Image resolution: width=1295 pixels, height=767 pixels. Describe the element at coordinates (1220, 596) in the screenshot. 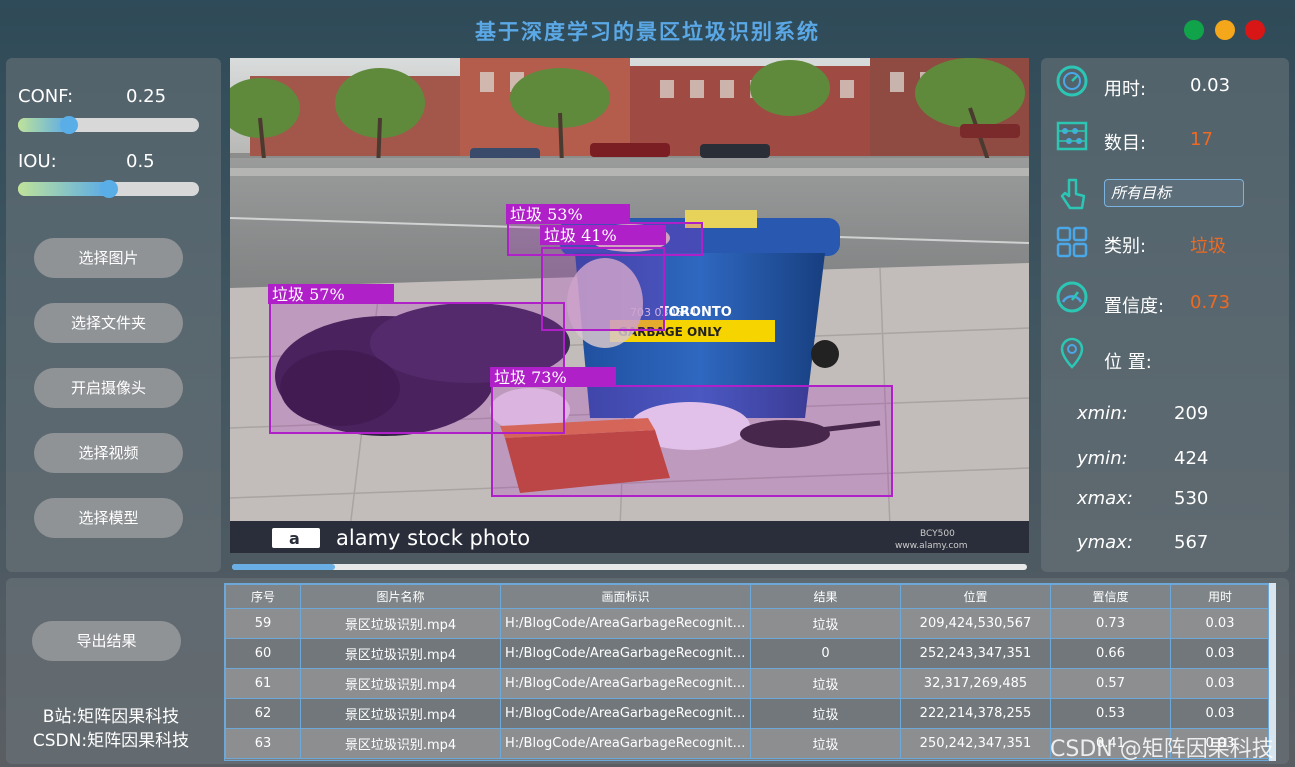

I see `column-header: 用时` at that location.